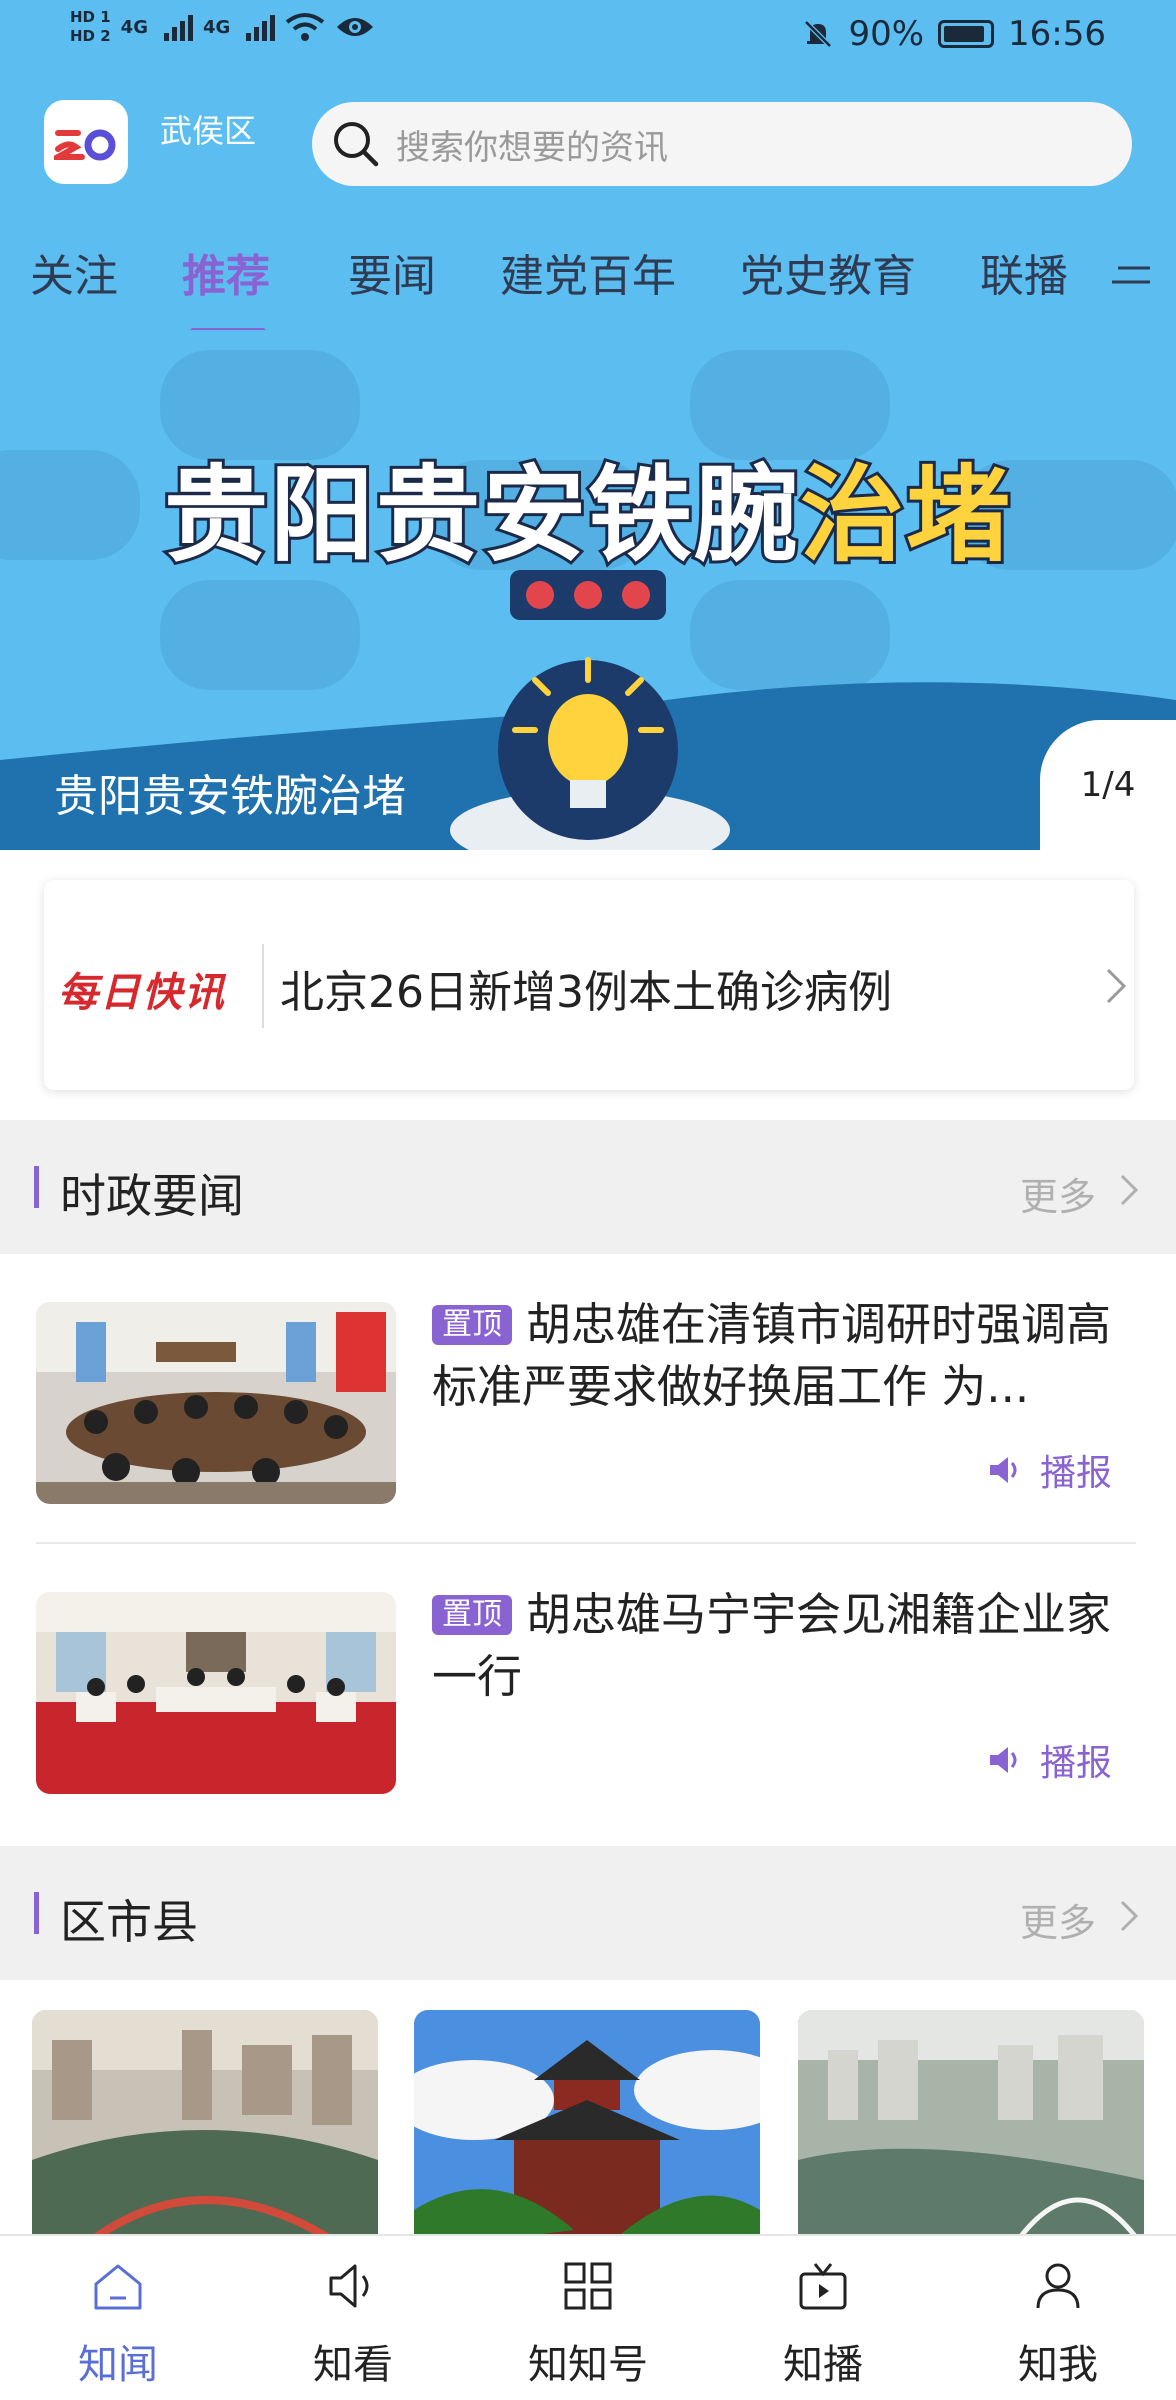 The image size is (1176, 2400). Describe the element at coordinates (588, 272) in the screenshot. I see `tab-party-centenary: 建党百年` at that location.